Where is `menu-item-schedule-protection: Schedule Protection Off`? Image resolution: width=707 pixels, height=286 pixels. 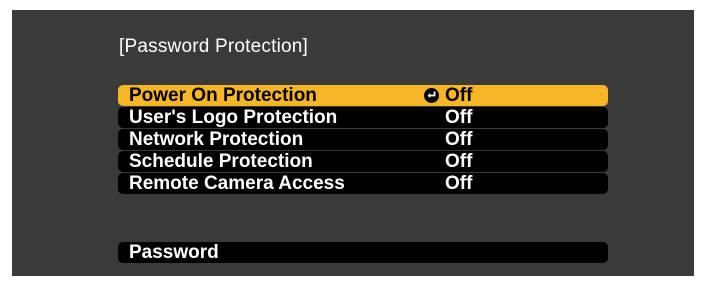 menu-item-schedule-protection: Schedule Protection Off is located at coordinates (363, 161).